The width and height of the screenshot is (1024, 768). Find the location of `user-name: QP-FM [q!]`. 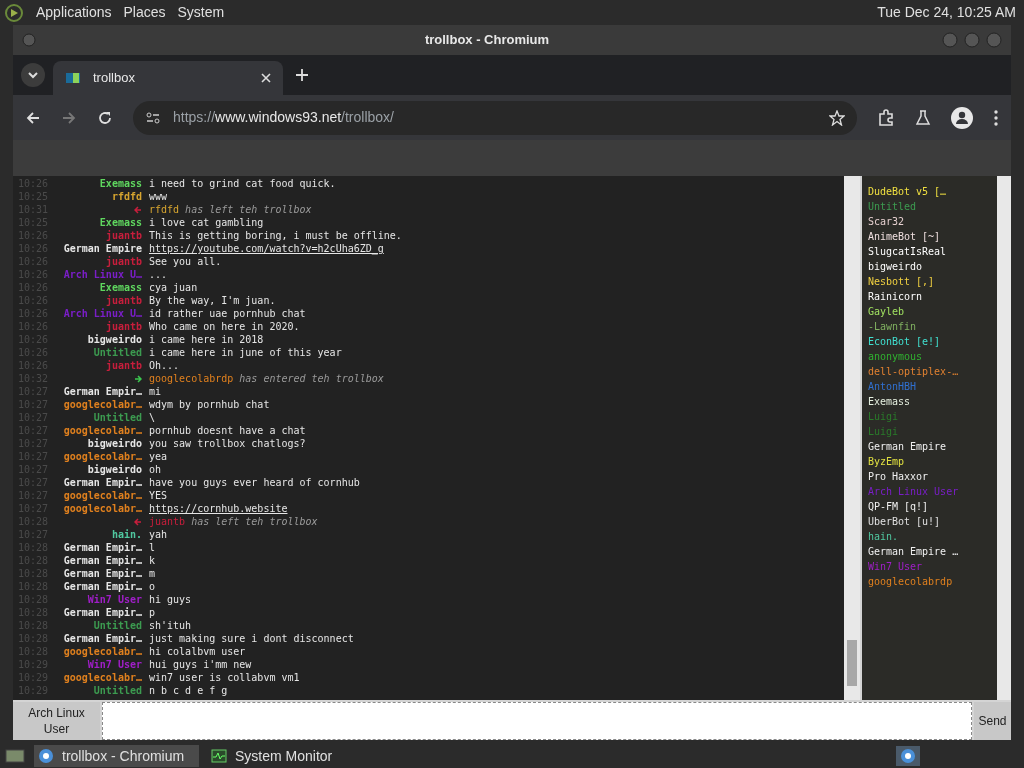

user-name: QP-FM [q!] is located at coordinates (898, 506).